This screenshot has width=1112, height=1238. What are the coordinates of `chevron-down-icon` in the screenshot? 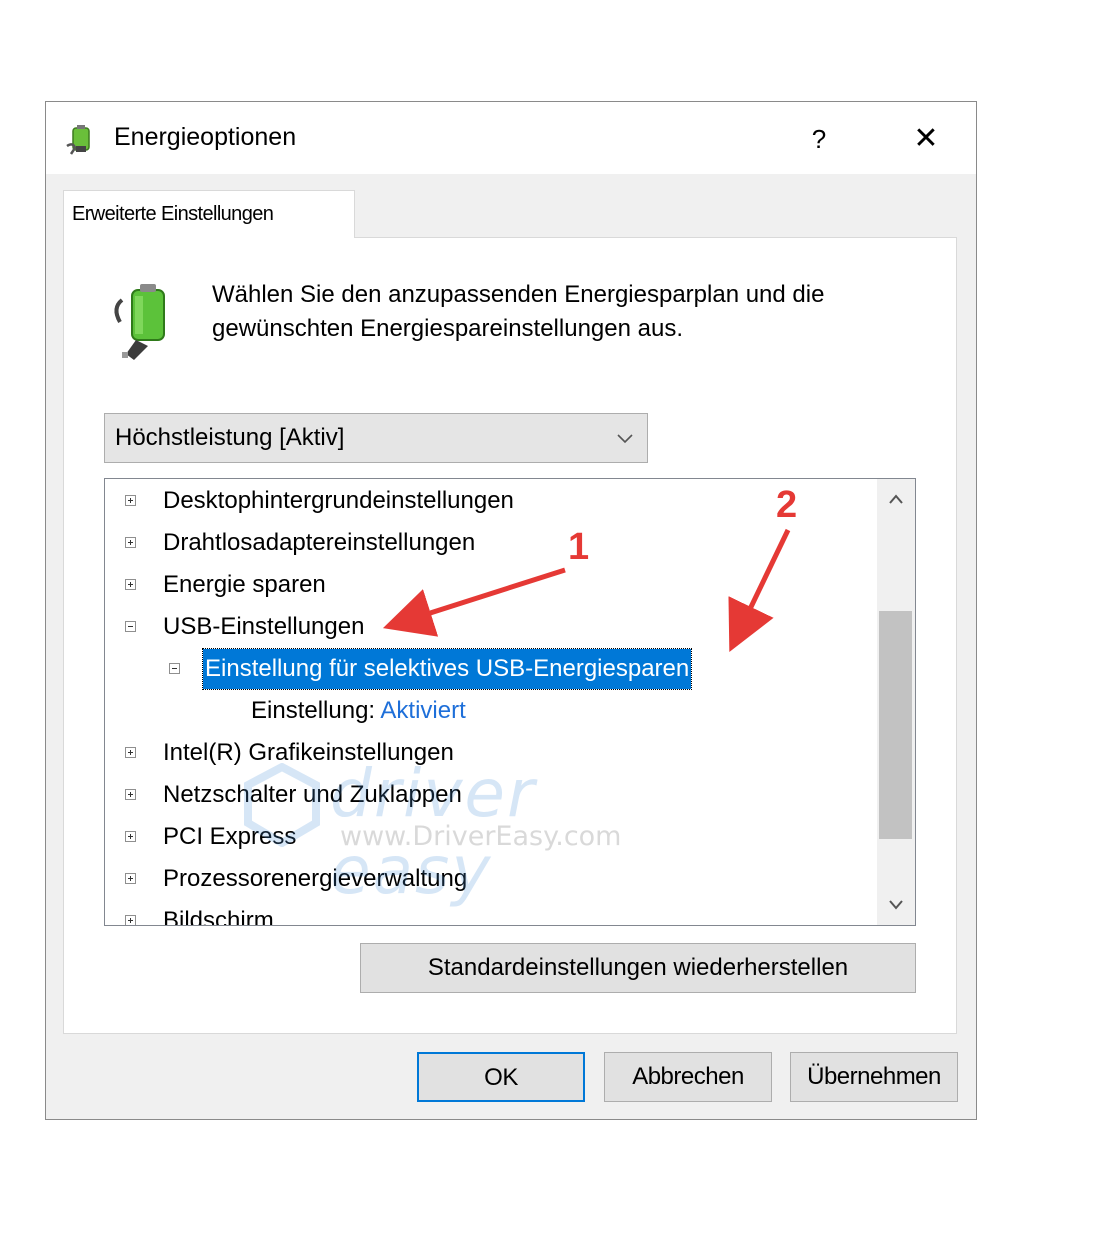 It's located at (625, 439).